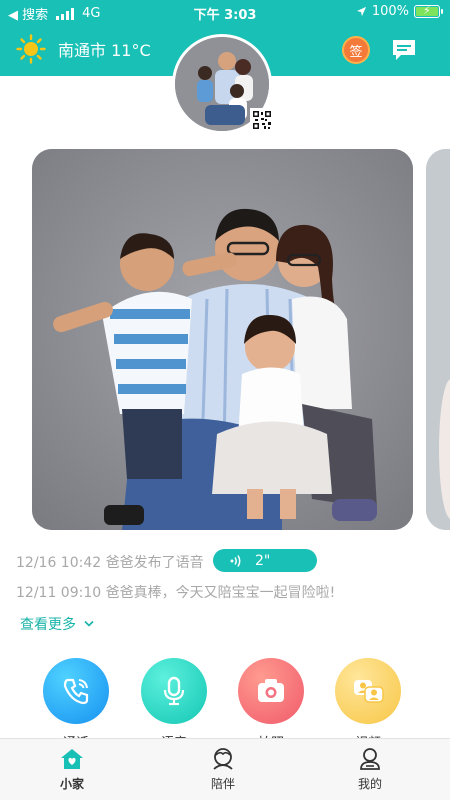 The width and height of the screenshot is (450, 800). What do you see at coordinates (361, 11) in the screenshot?
I see `location-arrow-icon` at bounding box center [361, 11].